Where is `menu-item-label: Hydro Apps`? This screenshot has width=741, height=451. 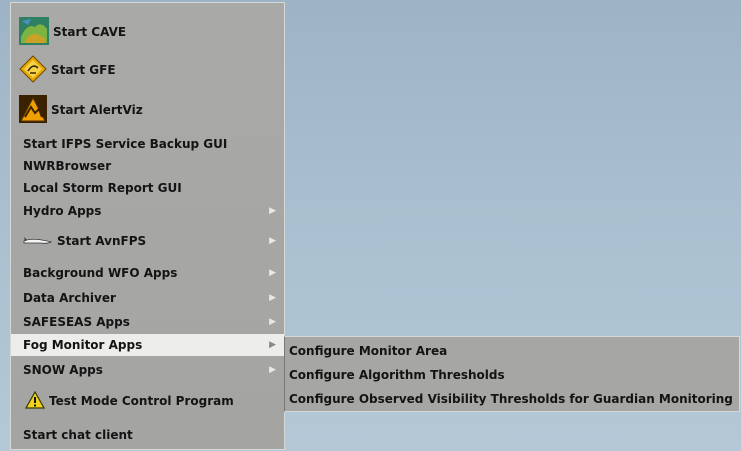
menu-item-label: Hydro Apps is located at coordinates (62, 211).